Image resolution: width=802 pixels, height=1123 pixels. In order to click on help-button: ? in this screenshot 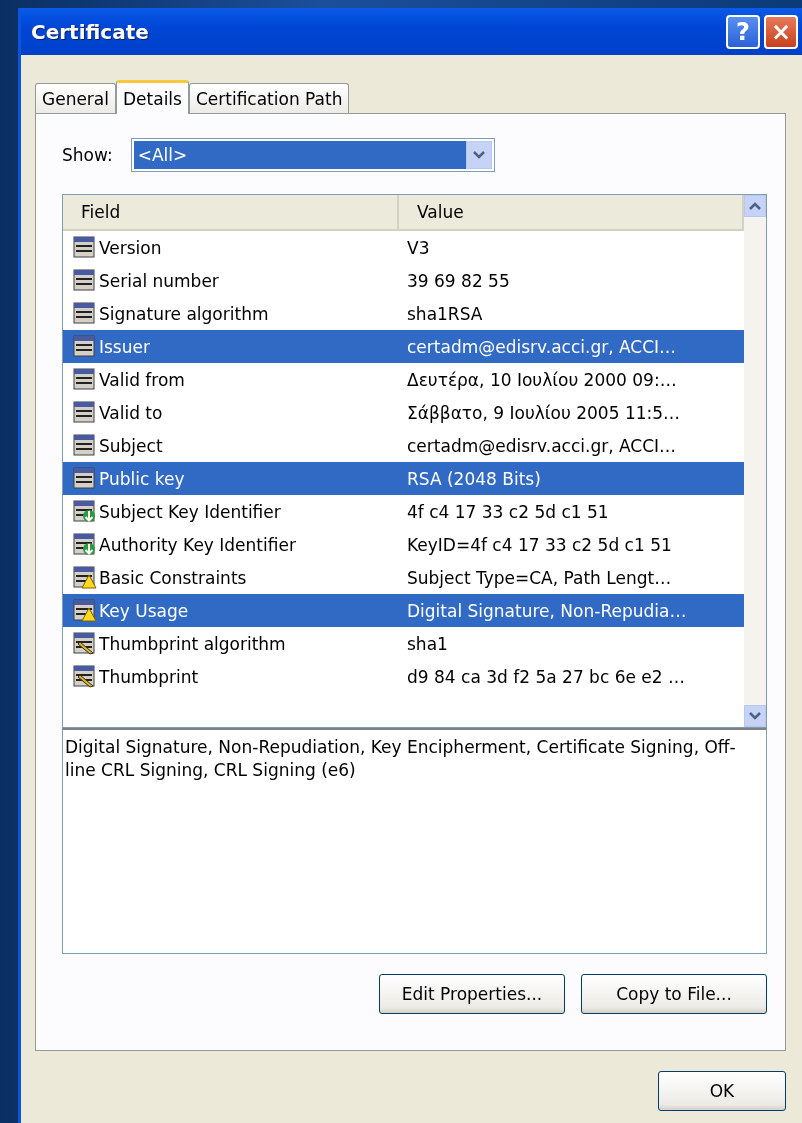, I will do `click(743, 31)`.